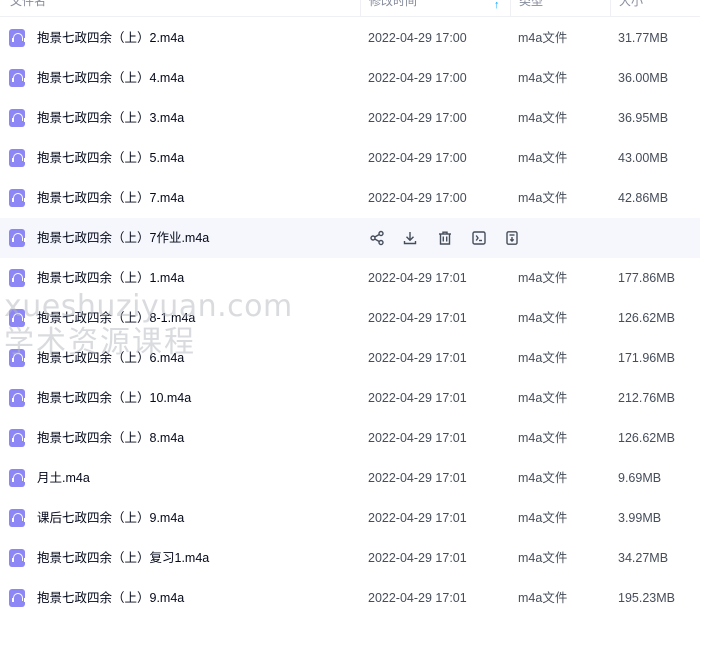 Image resolution: width=725 pixels, height=655 pixels. What do you see at coordinates (643, 198) in the screenshot?
I see `file-size: 42.86MB` at bounding box center [643, 198].